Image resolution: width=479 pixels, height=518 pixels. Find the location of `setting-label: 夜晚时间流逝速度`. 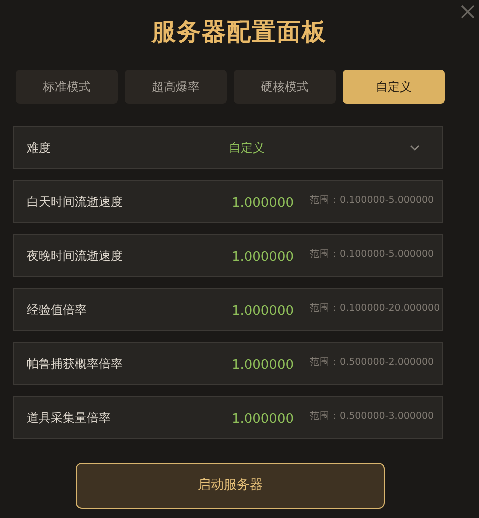

setting-label: 夜晚时间流逝速度 is located at coordinates (75, 256).